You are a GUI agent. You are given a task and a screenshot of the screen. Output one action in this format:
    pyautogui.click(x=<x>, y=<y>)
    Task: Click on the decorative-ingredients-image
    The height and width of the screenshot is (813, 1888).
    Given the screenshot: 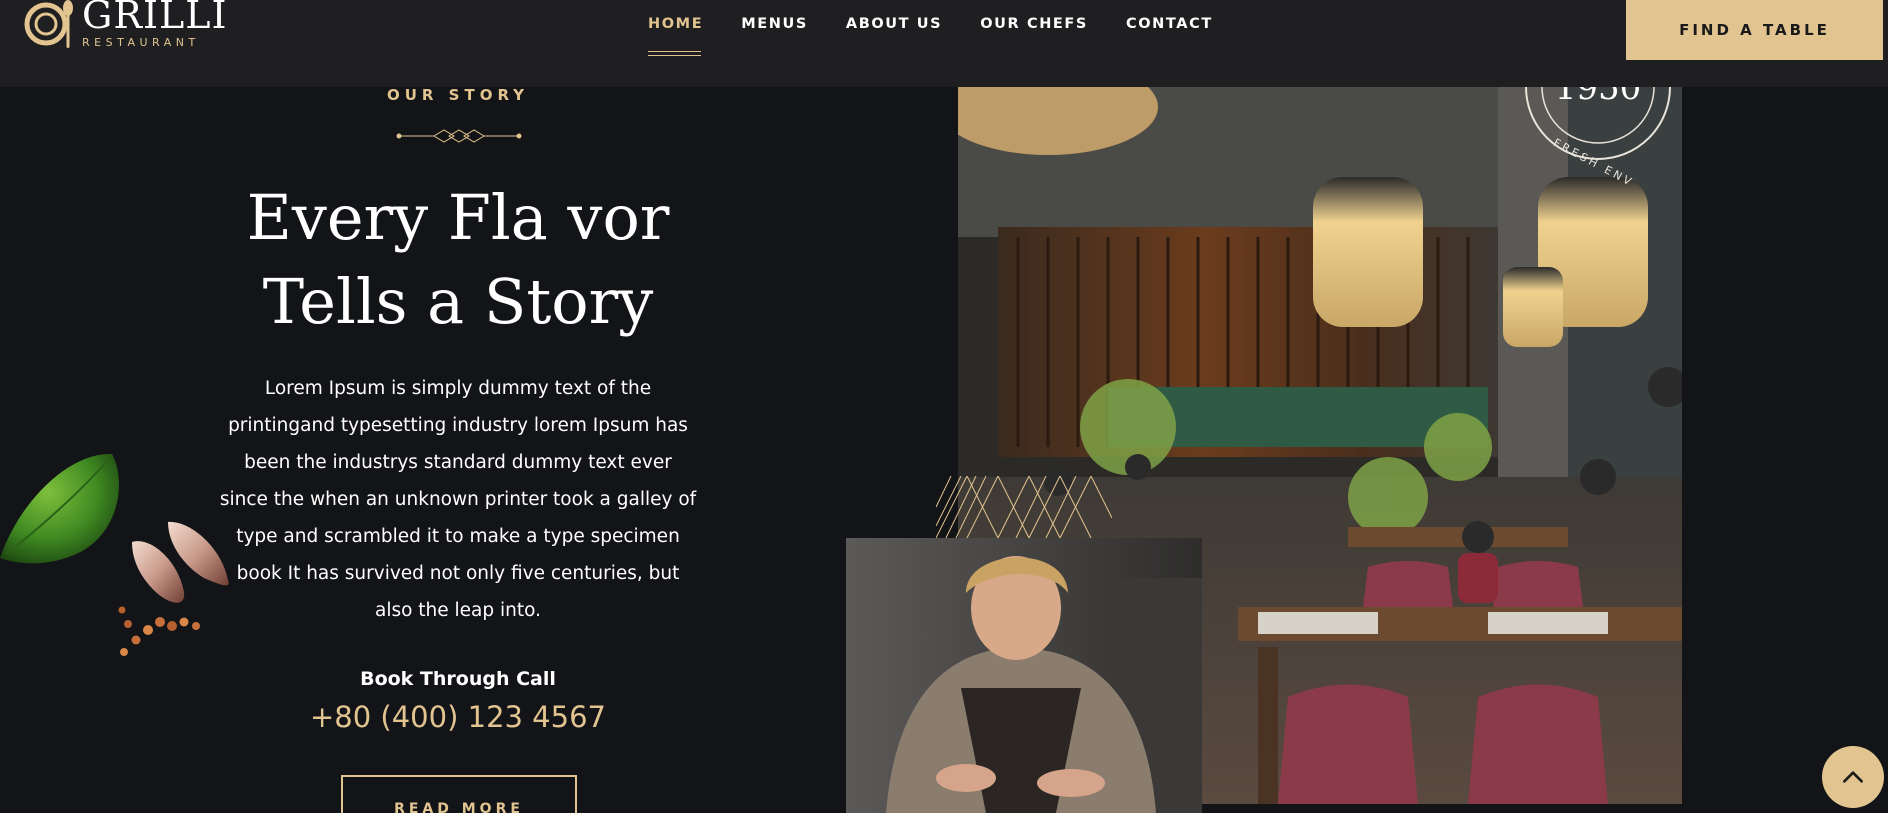 What is the action you would take?
    pyautogui.click(x=114, y=554)
    